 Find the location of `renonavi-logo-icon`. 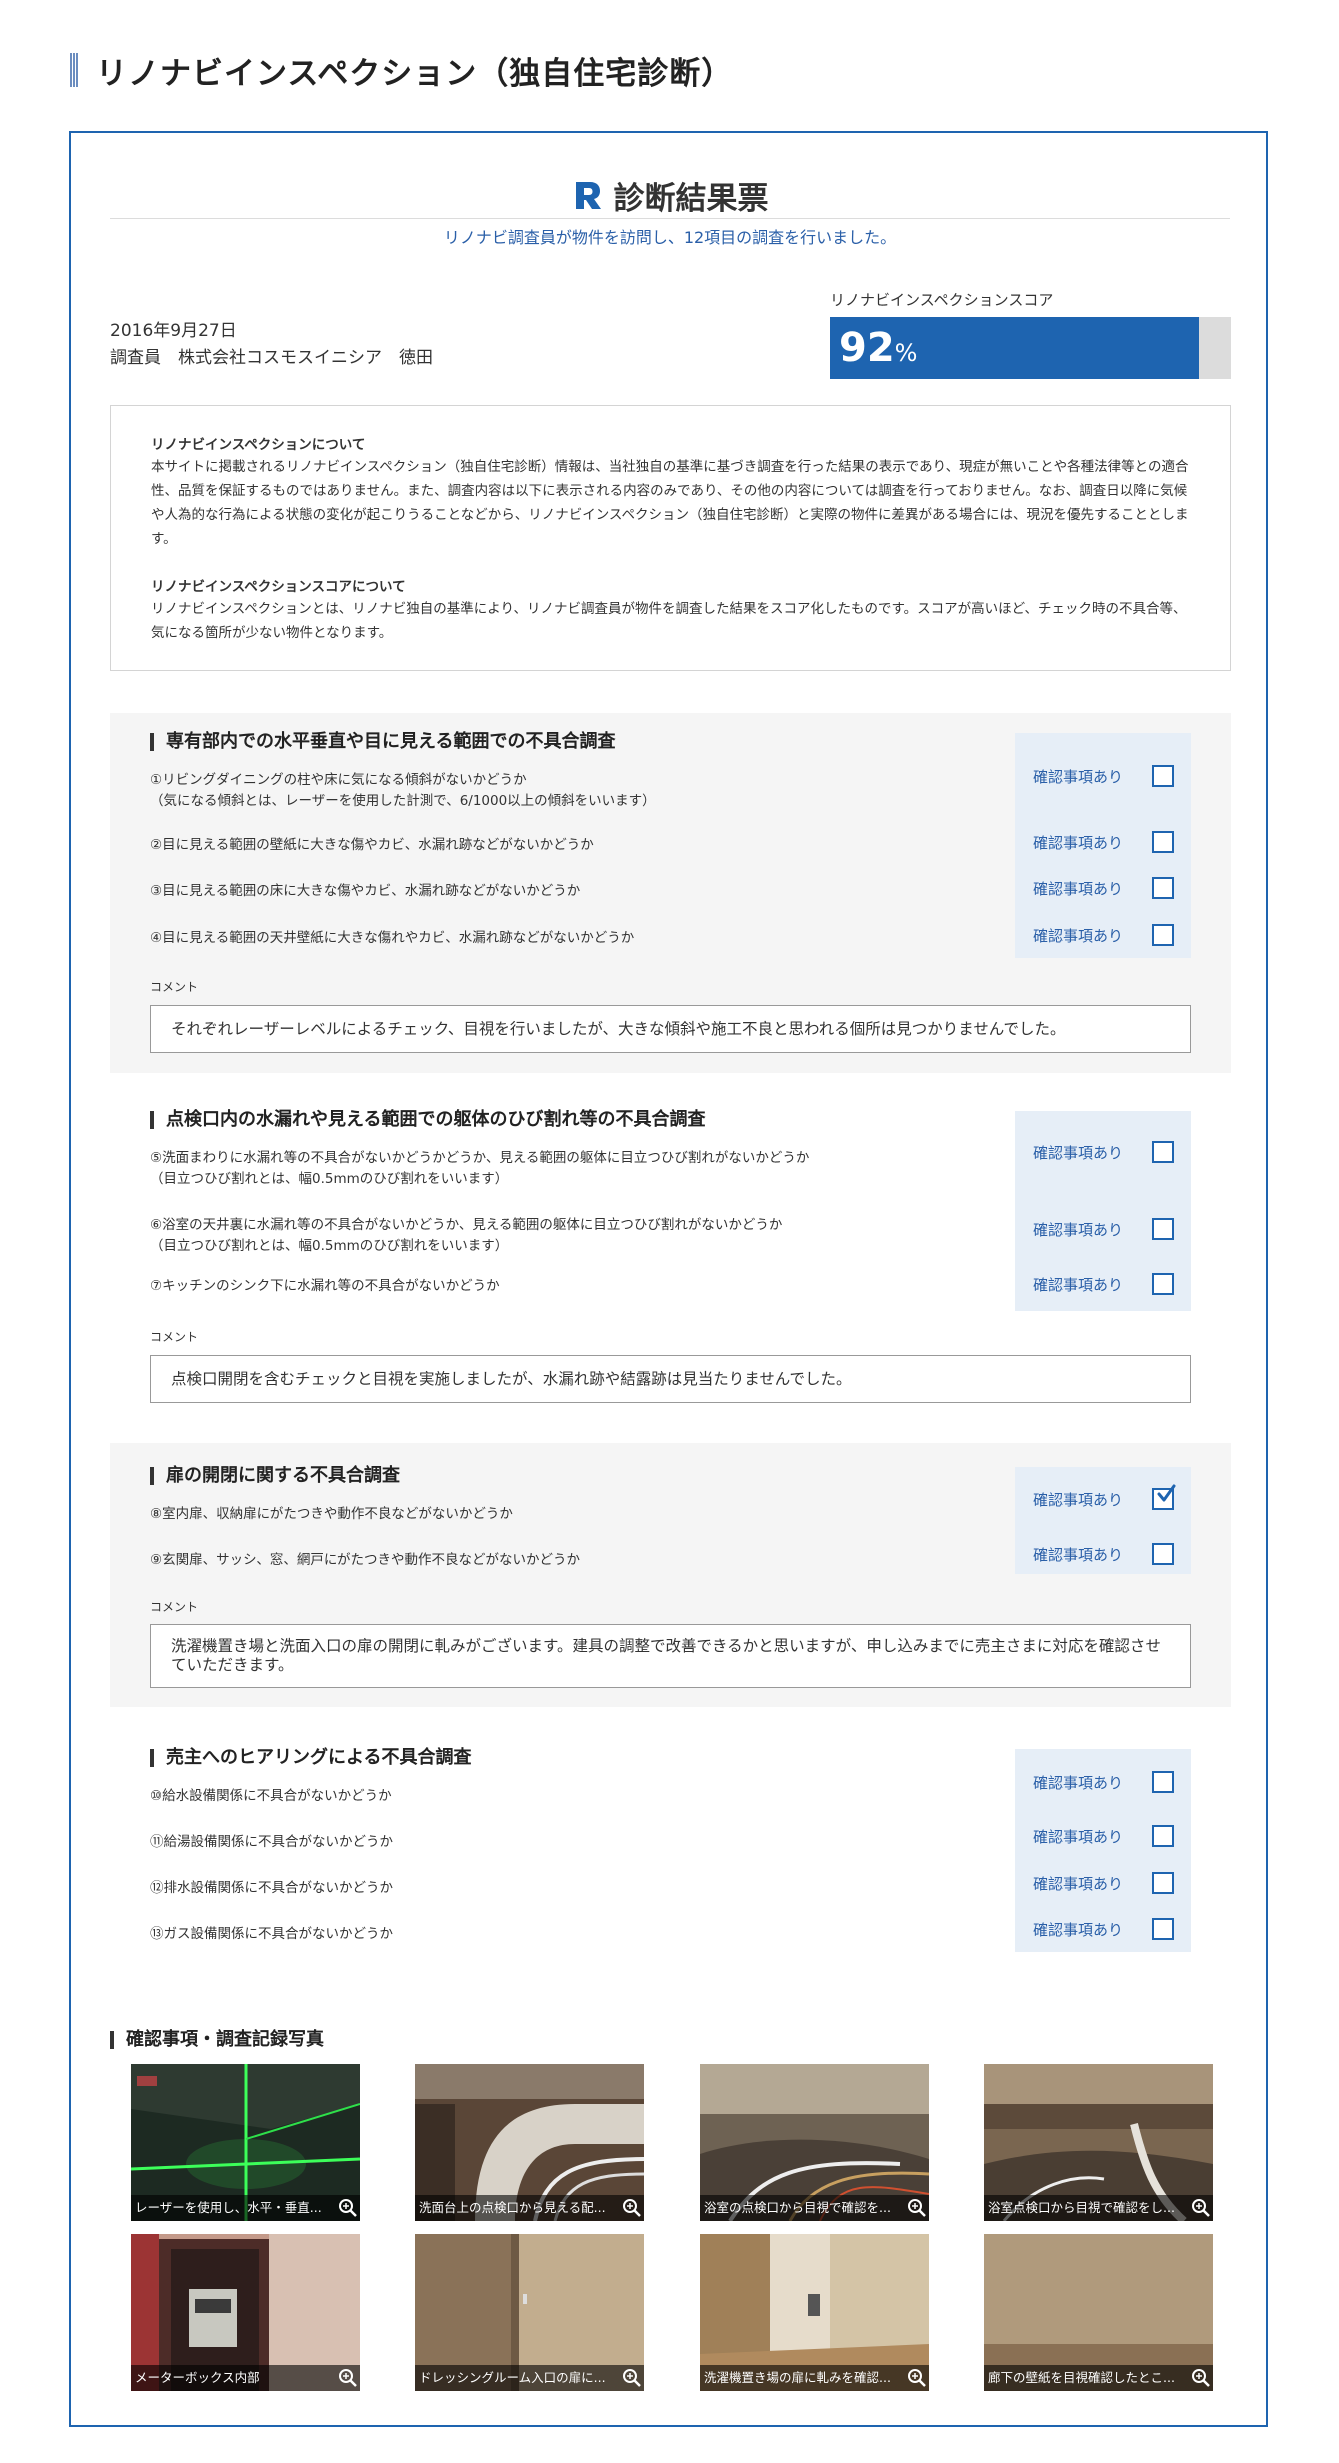

renonavi-logo-icon is located at coordinates (588, 195).